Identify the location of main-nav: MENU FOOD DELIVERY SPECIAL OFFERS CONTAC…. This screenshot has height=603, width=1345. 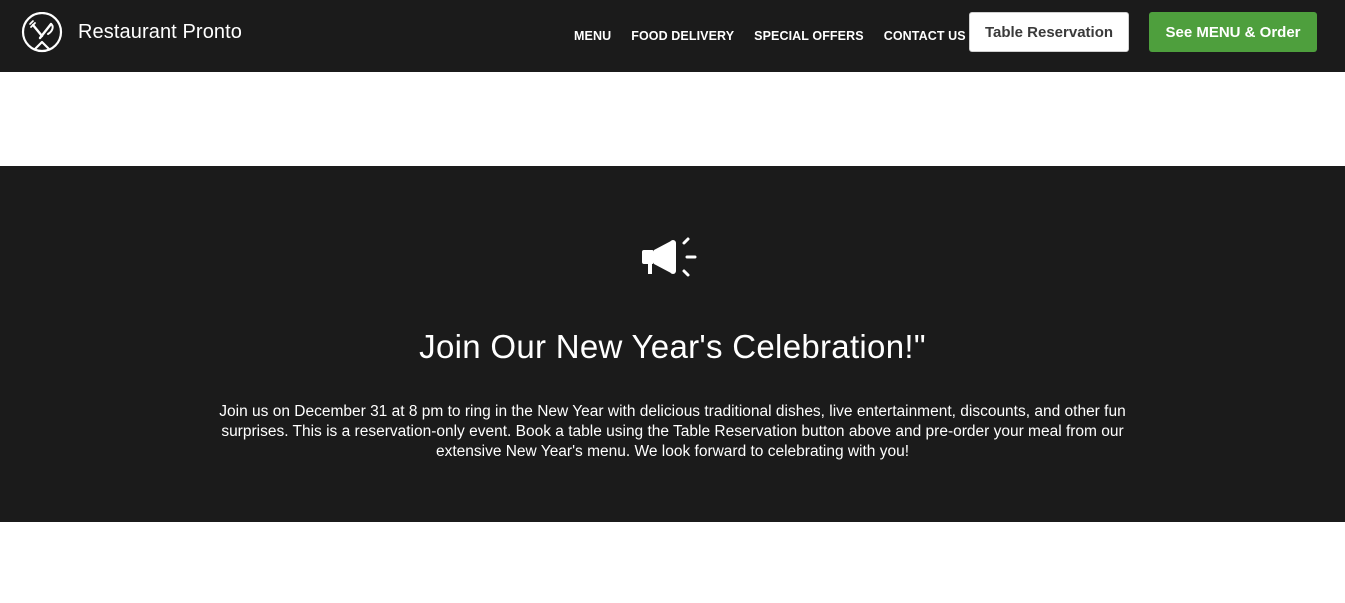
(770, 36).